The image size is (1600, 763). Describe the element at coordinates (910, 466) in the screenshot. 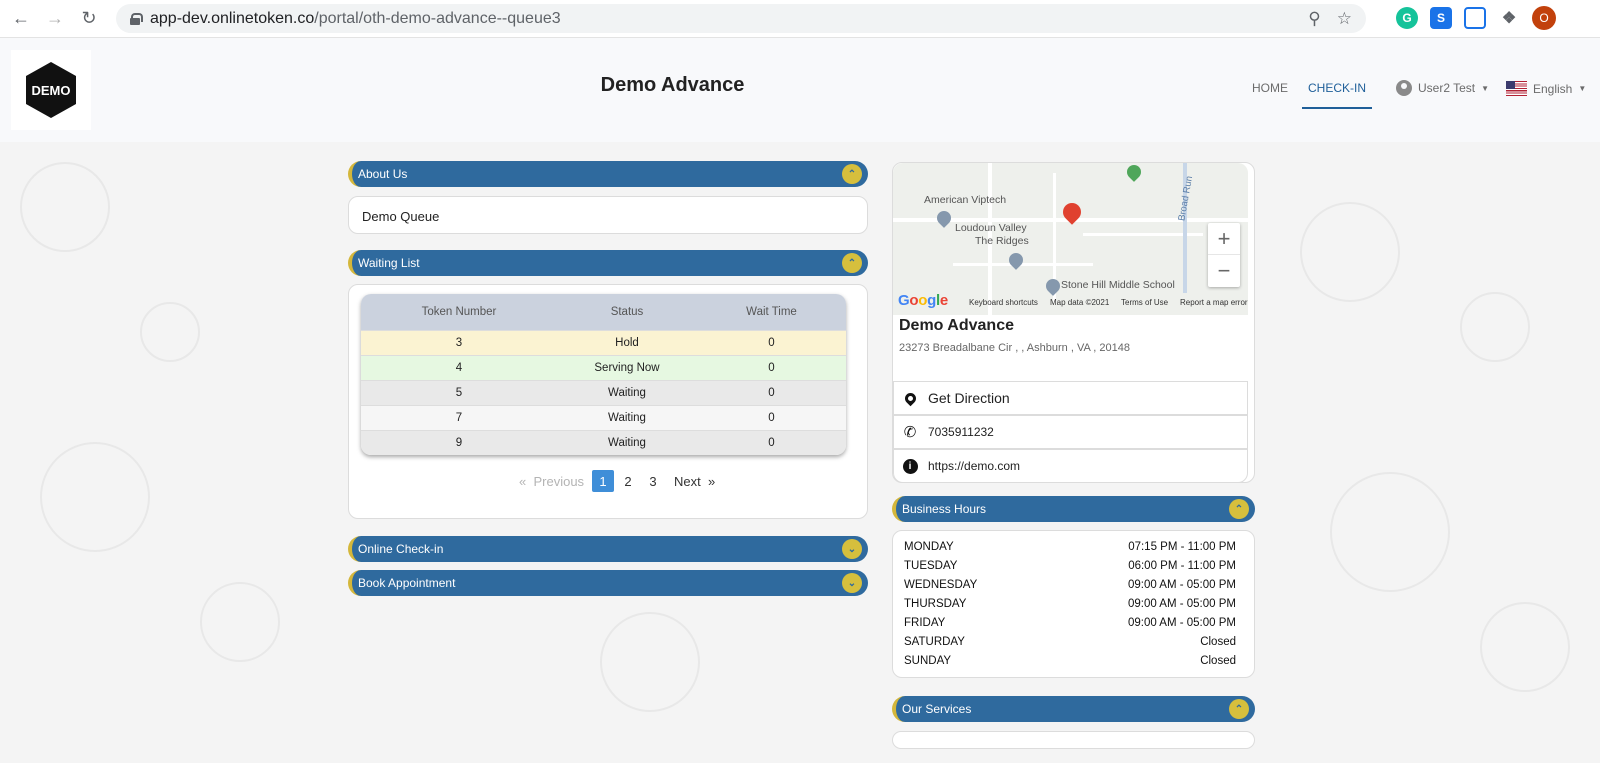

I see `info-icon: i` at that location.